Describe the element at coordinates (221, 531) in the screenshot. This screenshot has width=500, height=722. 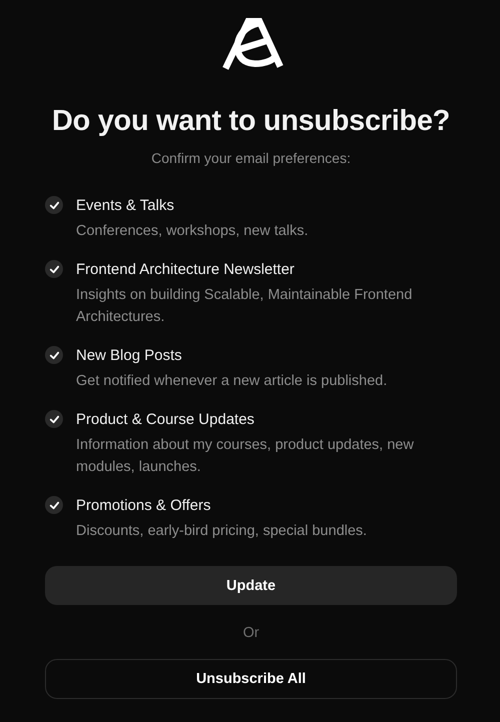
I see `preference-description: Discounts, early-bird pricing, special bundles.` at that location.